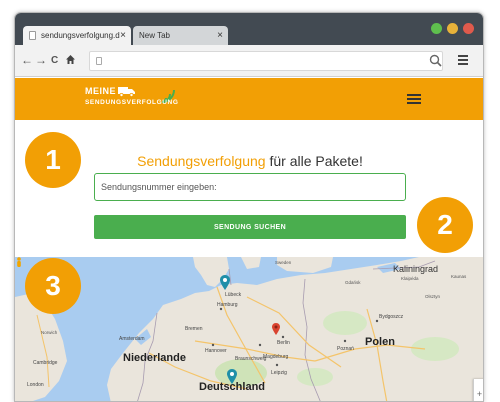 The image size is (500, 402). Describe the element at coordinates (180, 35) in the screenshot. I see `tab-new-tab: New Tab ×` at that location.